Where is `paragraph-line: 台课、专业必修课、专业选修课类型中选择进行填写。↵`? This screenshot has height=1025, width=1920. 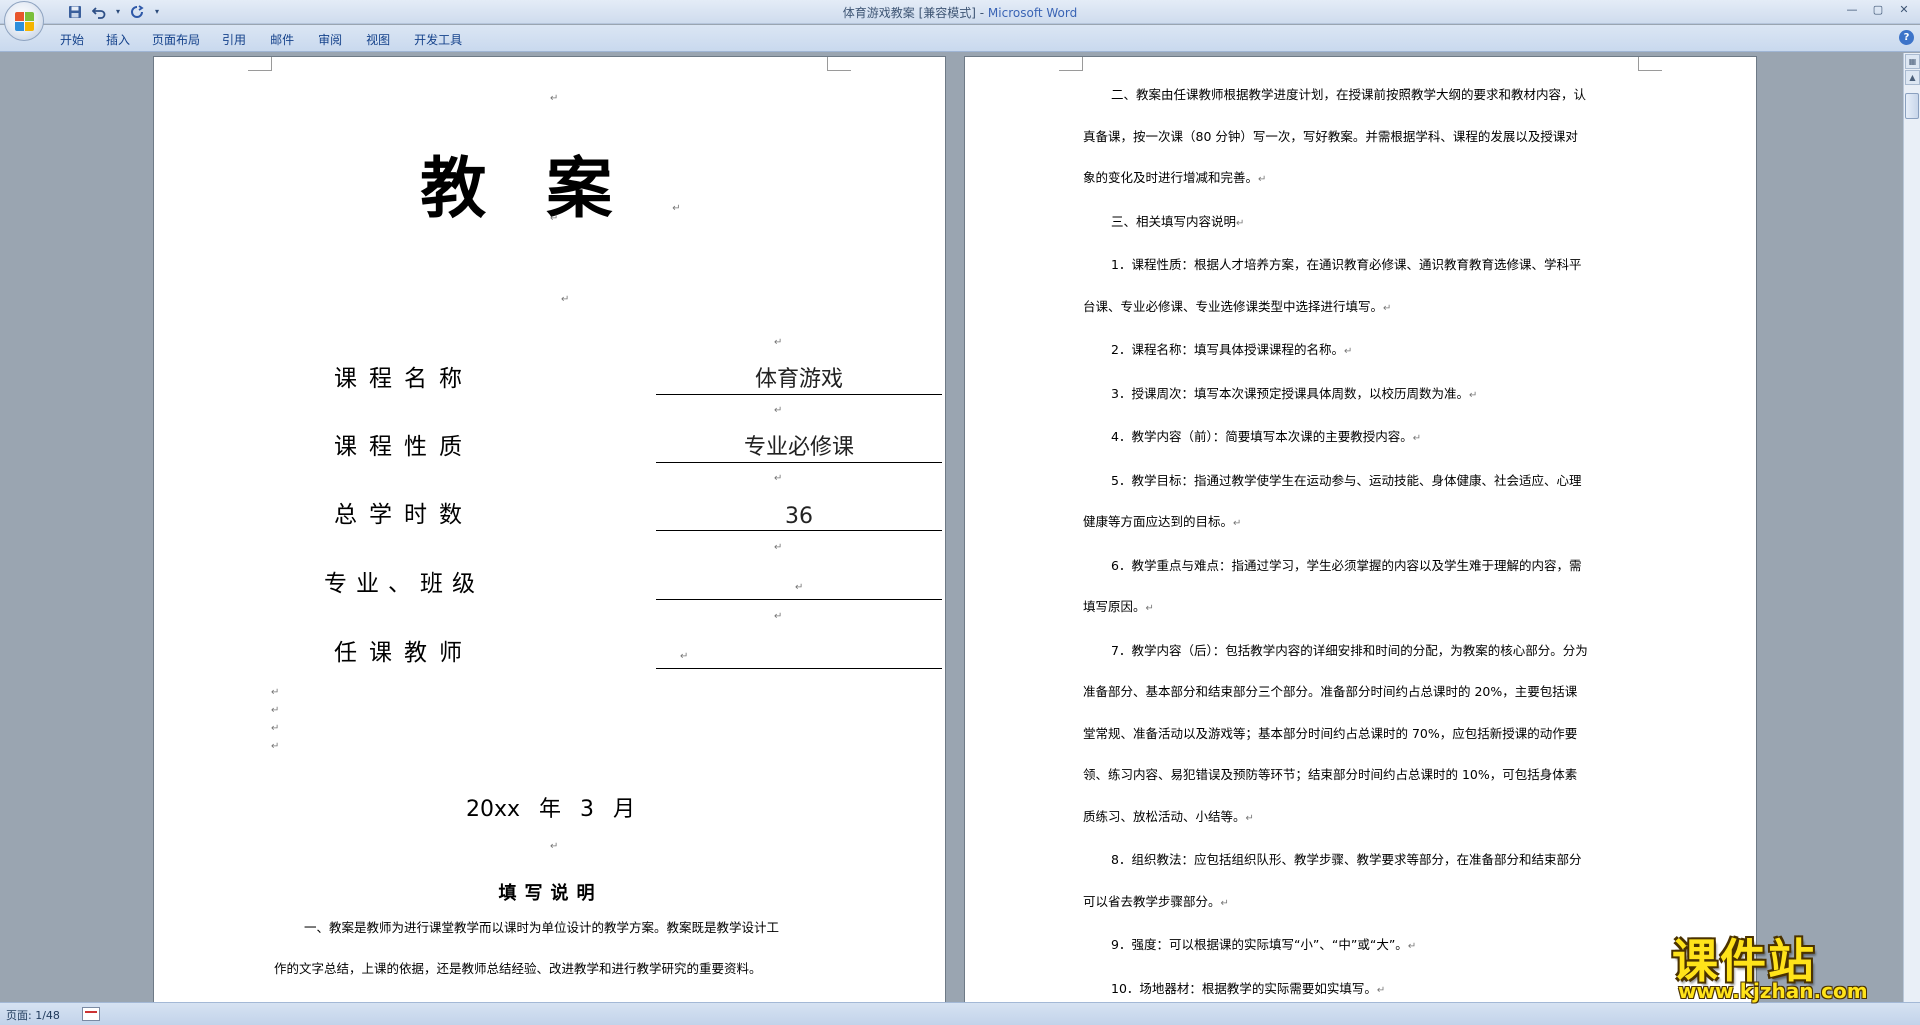 paragraph-line: 台课、专业必修课、专业选修课类型中选择进行填写。↵ is located at coordinates (1364, 308).